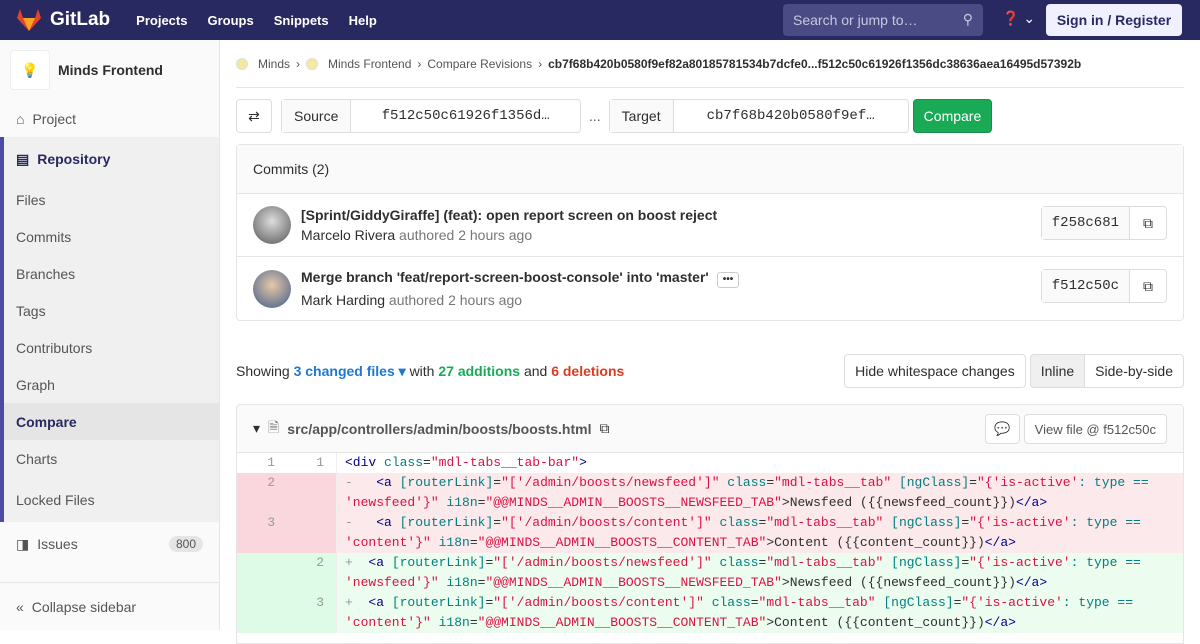  I want to click on chevron-down-icon: ⌄, so click(1029, 18).